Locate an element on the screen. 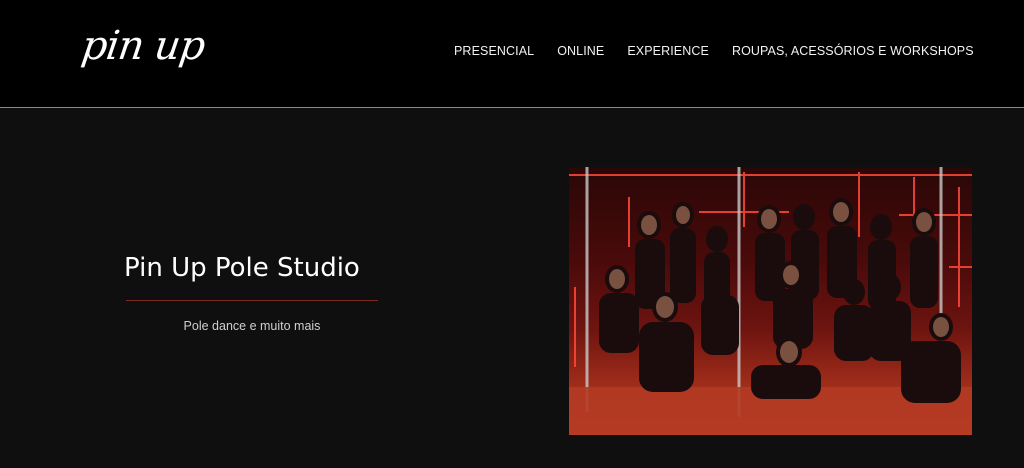 The width and height of the screenshot is (1024, 468). nav-item-online: ONLINE is located at coordinates (580, 51).